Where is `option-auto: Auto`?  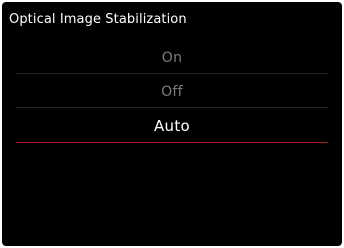
option-auto: Auto is located at coordinates (172, 126).